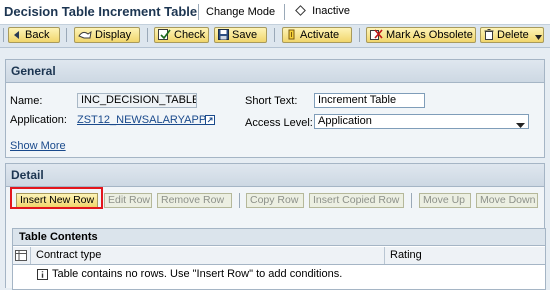 This screenshot has height=290, width=550. Describe the element at coordinates (275, 71) in the screenshot. I see `general-heading: General` at that location.